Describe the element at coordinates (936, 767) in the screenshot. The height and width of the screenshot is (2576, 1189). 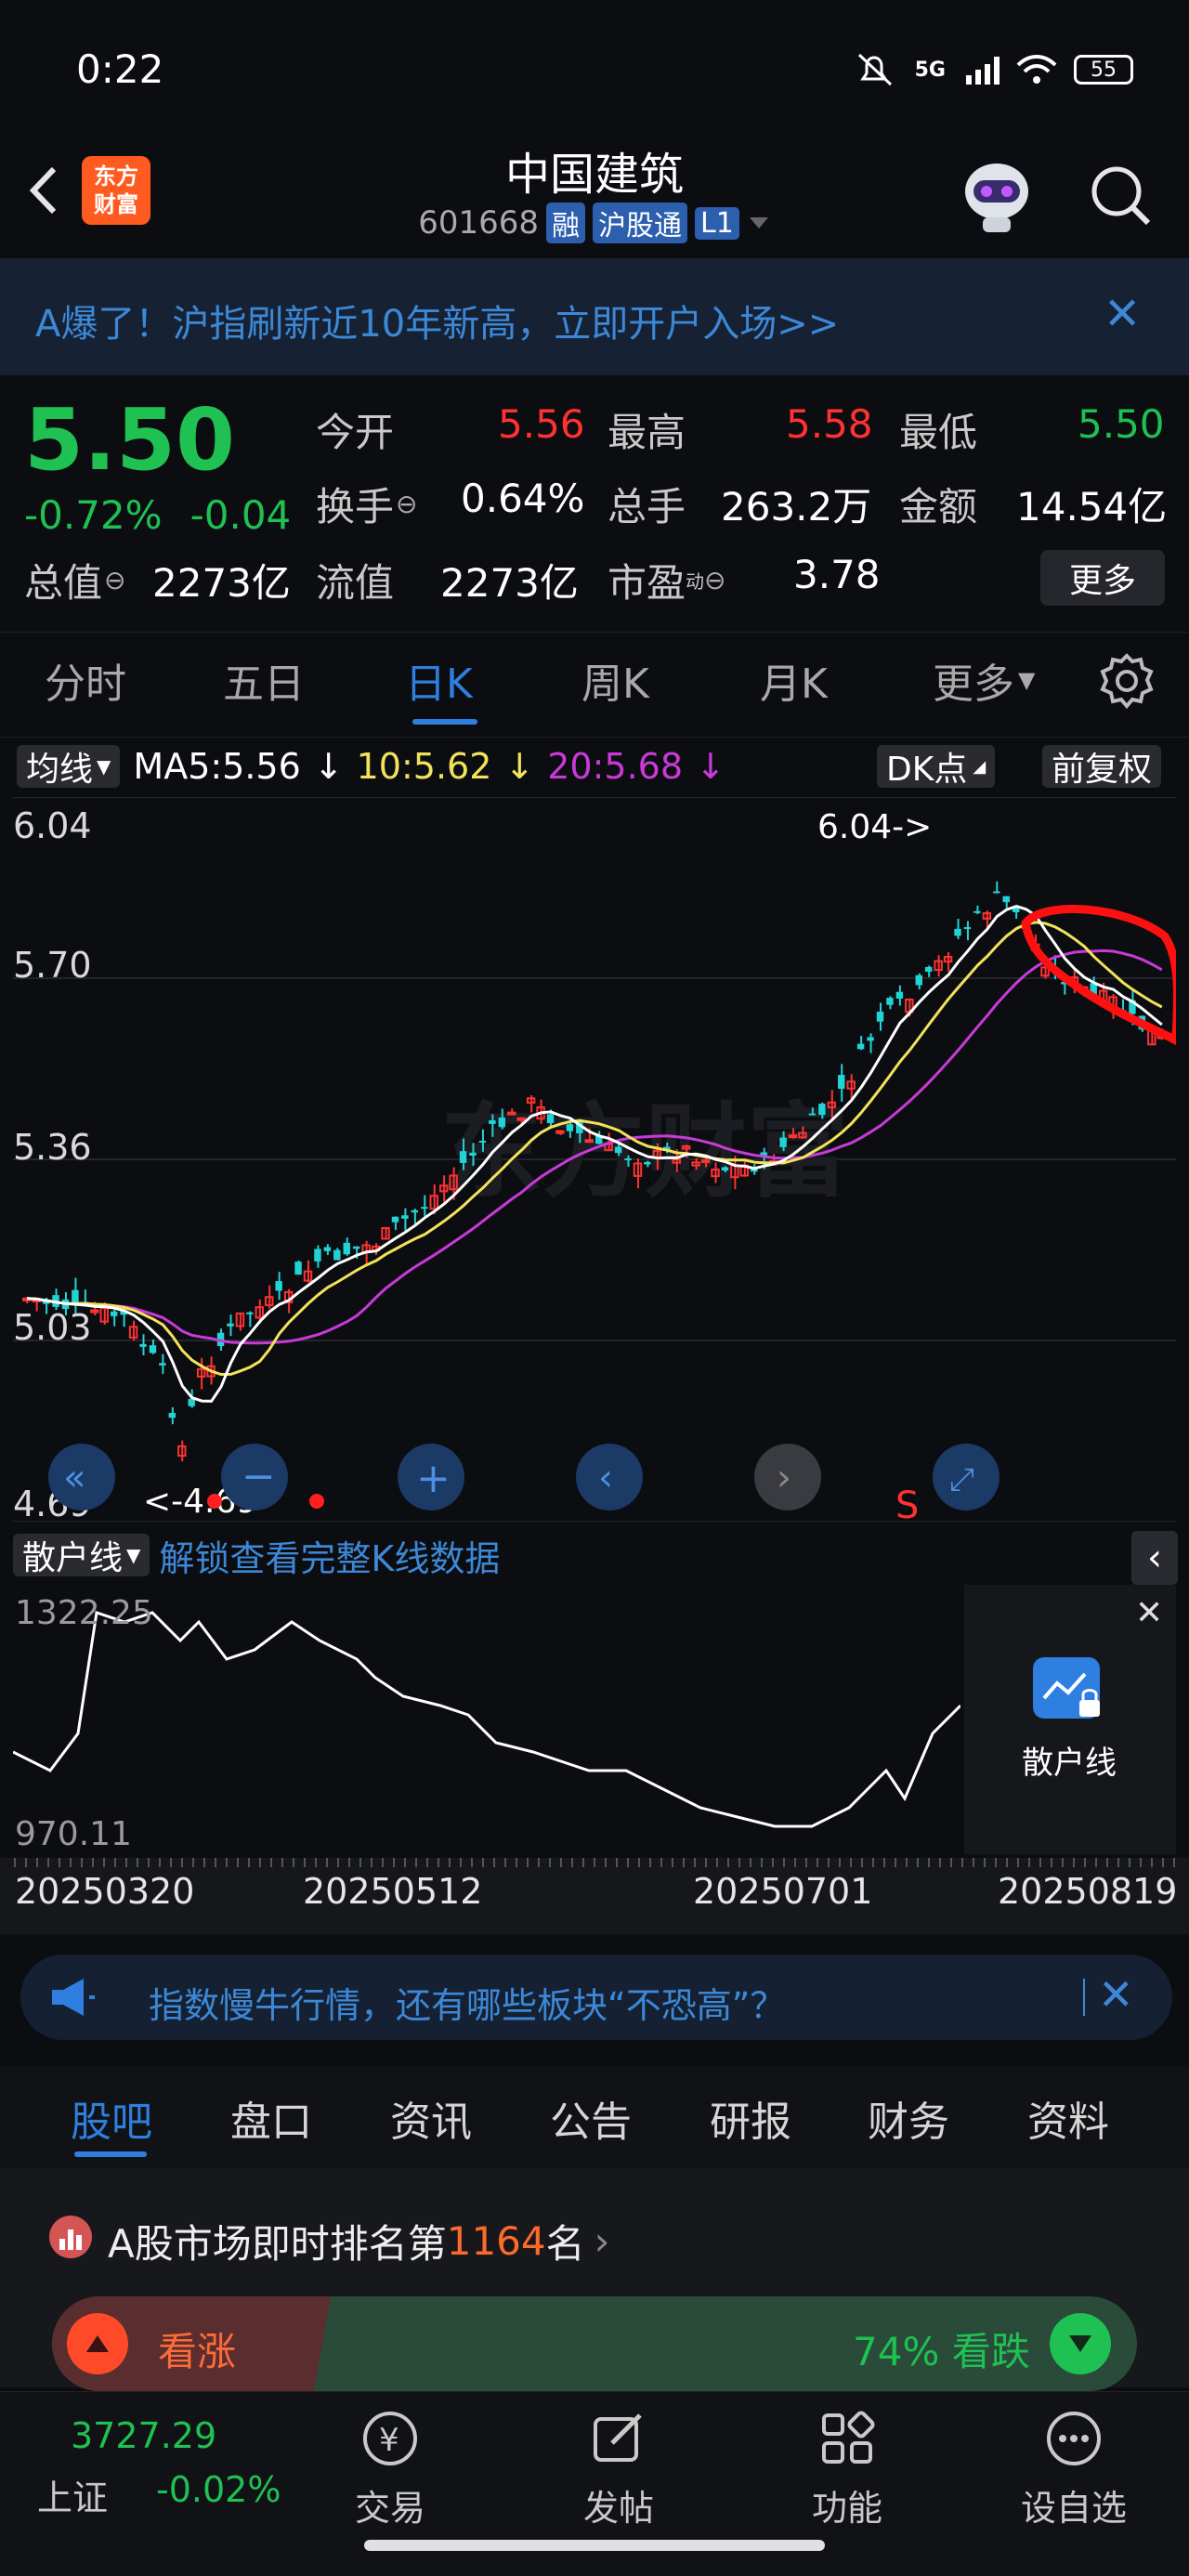
I see `dk-point-button: DK点 ◢` at that location.